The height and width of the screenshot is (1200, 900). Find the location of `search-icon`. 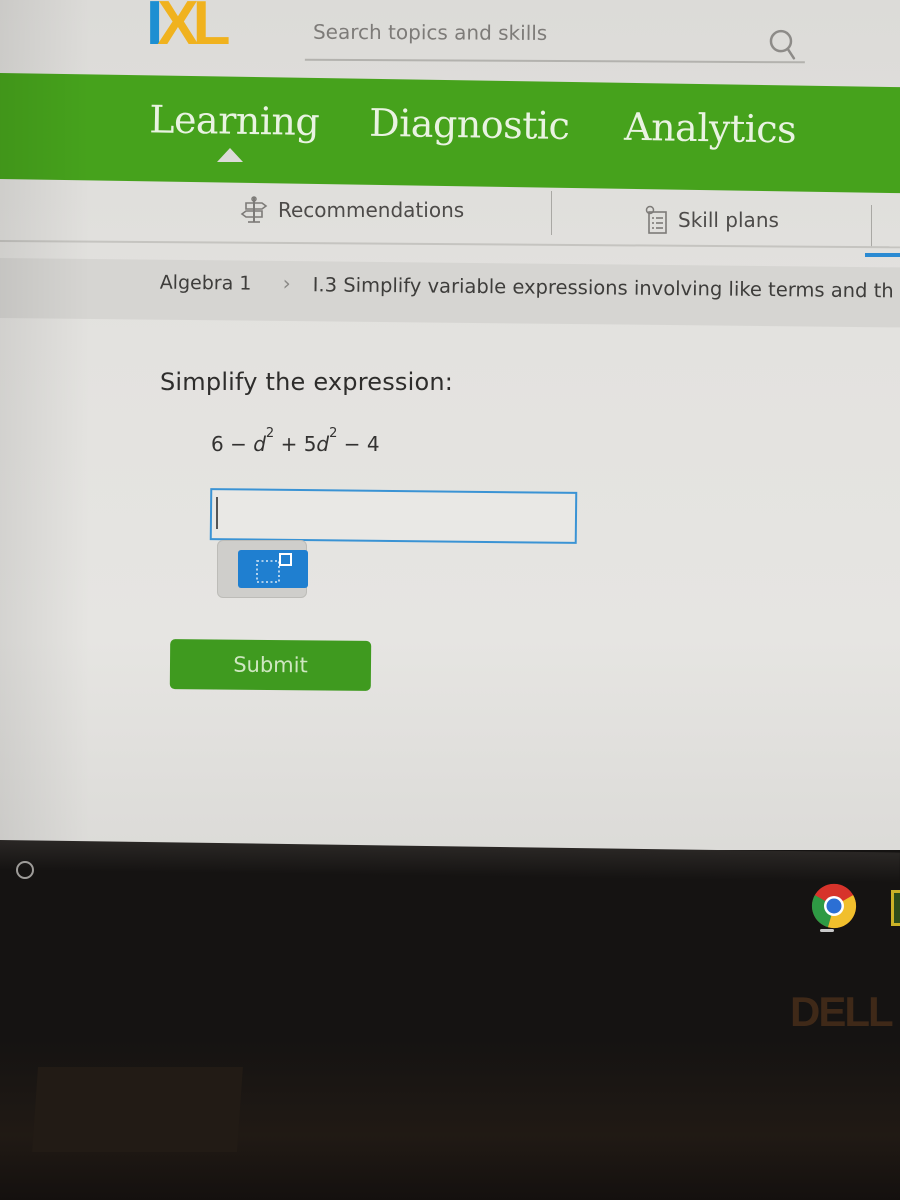

search-icon is located at coordinates (783, 44).